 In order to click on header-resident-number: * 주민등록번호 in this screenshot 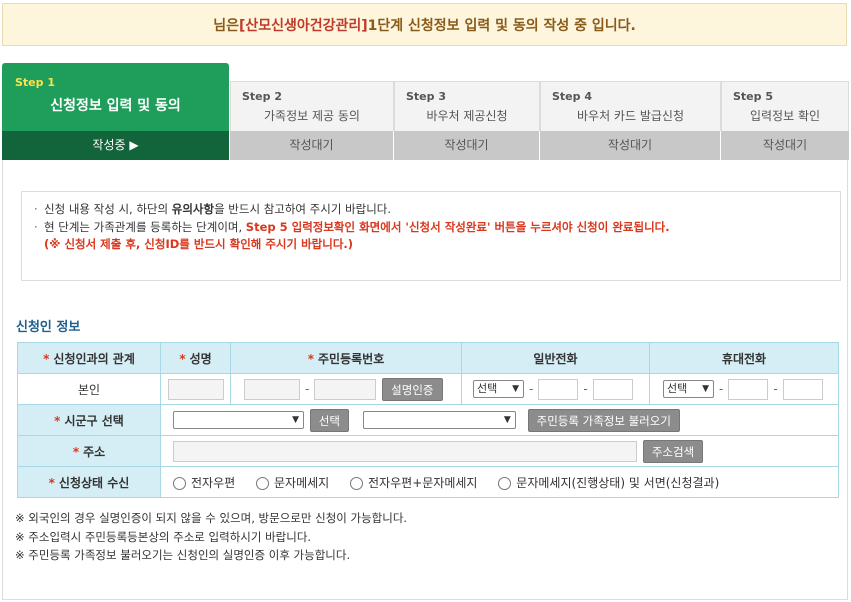, I will do `click(346, 358)`.